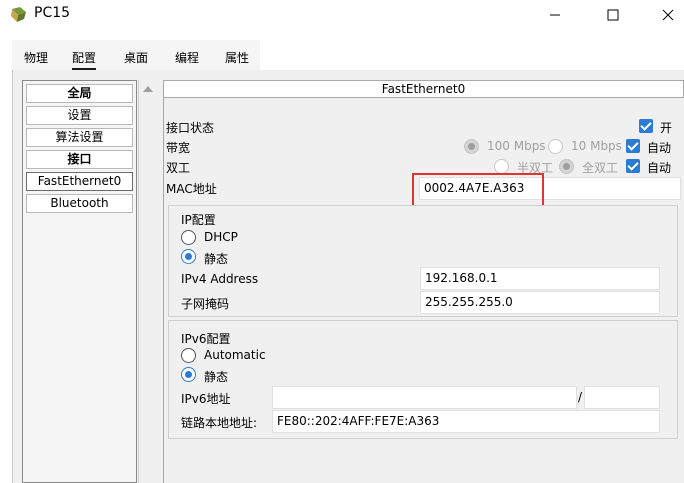 Image resolution: width=684 pixels, height=483 pixels. Describe the element at coordinates (555, 146) in the screenshot. I see `bw-10-radio` at that location.